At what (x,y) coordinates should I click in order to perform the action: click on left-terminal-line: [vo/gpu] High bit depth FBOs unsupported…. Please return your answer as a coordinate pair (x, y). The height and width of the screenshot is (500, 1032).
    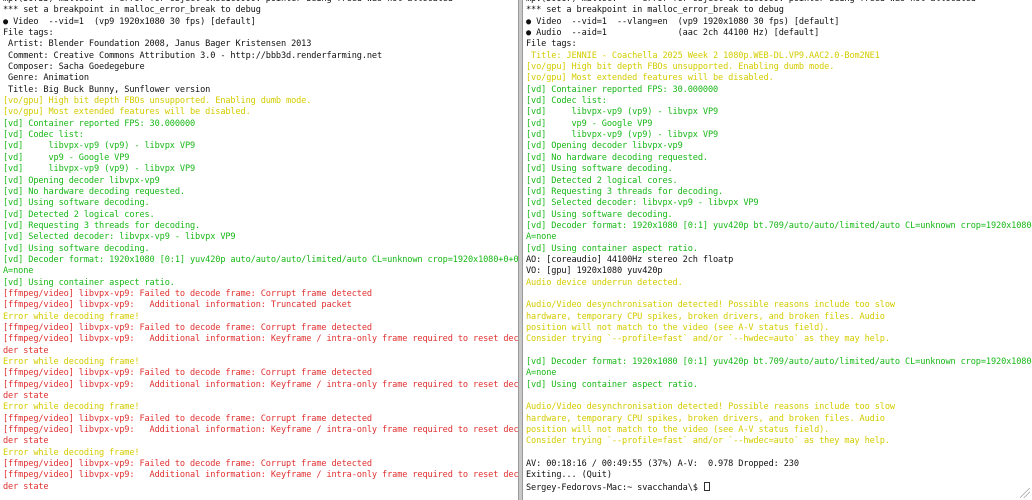
    Looking at the image, I should click on (260, 101).